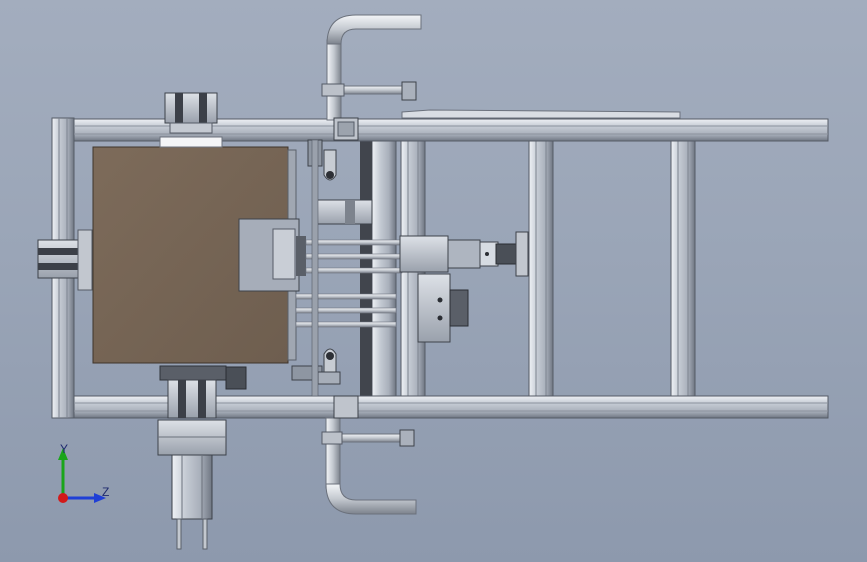  Describe the element at coordinates (64, 449) in the screenshot. I see `y-axis-label: Y` at that location.